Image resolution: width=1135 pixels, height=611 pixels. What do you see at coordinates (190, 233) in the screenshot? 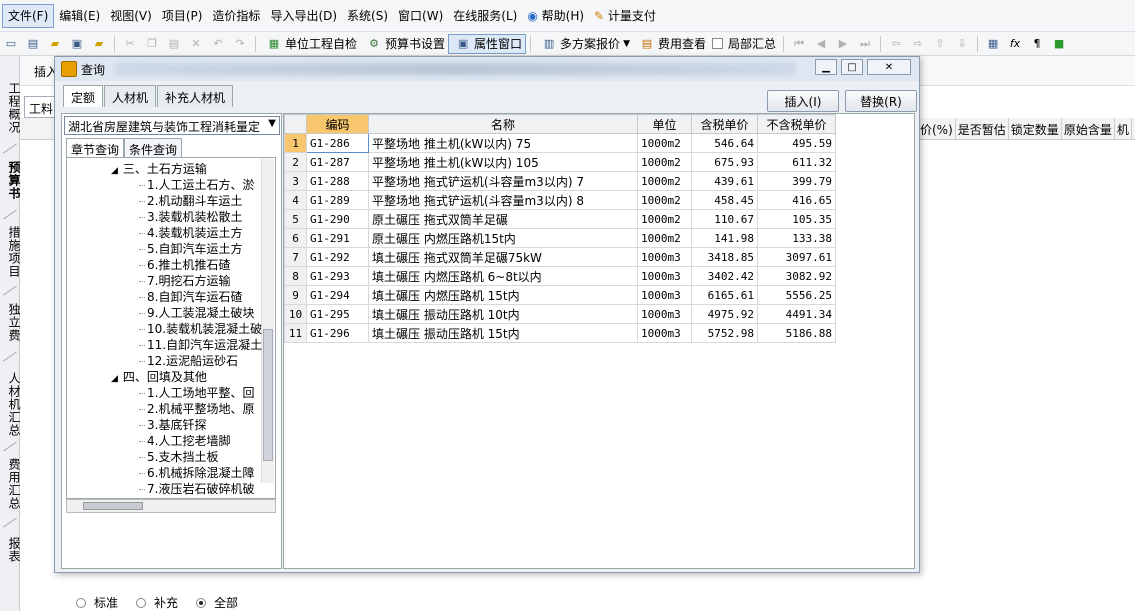
I see `tree-leaf-item: 4.装载机装运土方` at bounding box center [190, 233].